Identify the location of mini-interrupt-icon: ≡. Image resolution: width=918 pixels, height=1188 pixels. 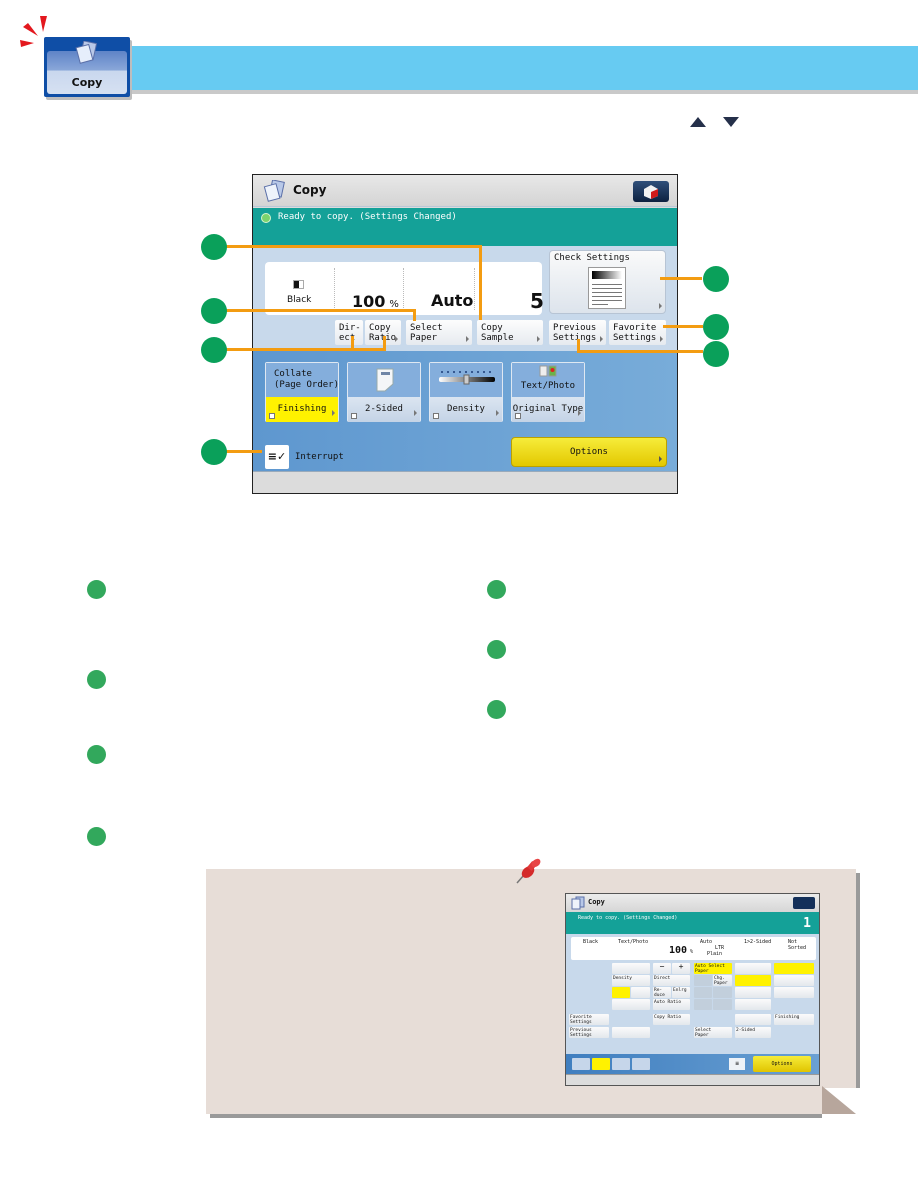
(737, 1064).